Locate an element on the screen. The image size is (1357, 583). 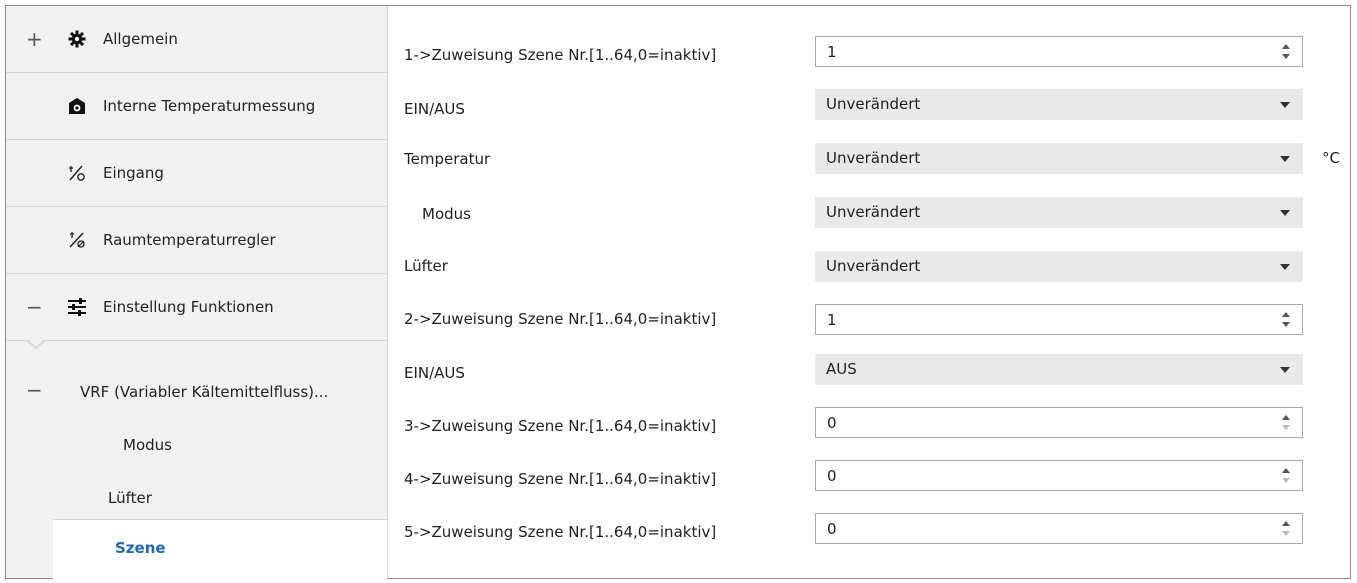
temperature-unit: °C is located at coordinates (1331, 158).